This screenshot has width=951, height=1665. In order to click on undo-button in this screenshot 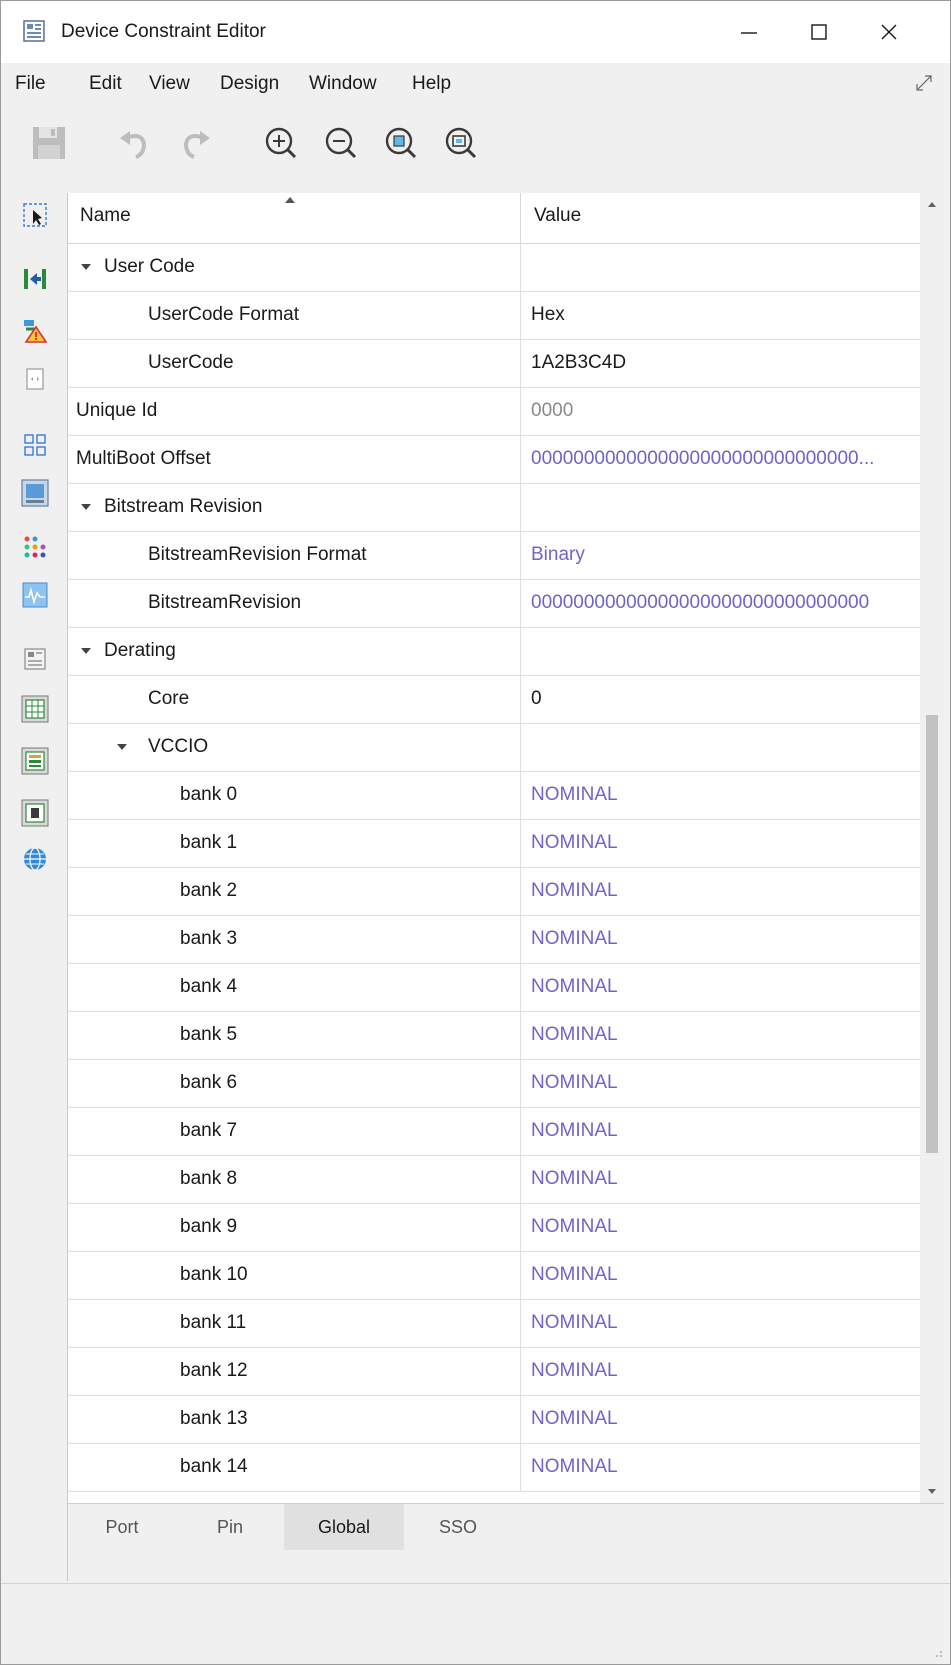, I will do `click(135, 143)`.